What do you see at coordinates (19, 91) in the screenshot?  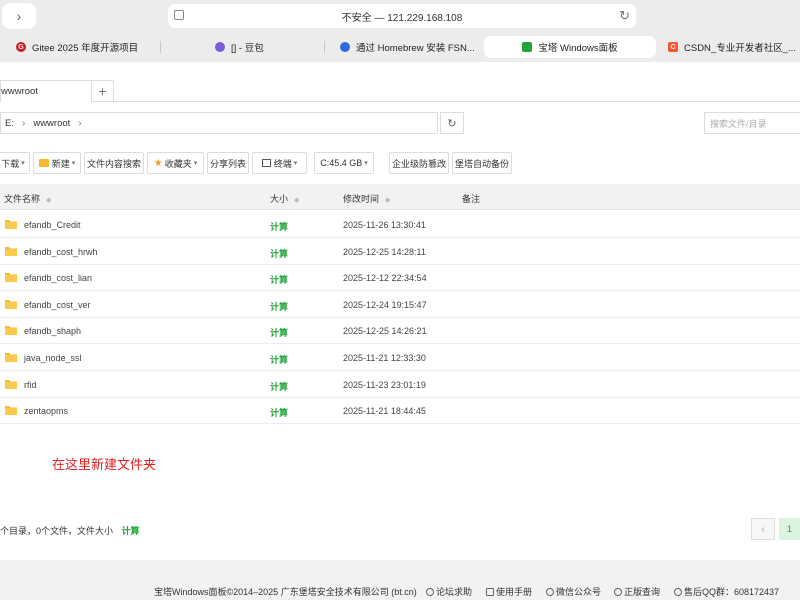 I see `file-tab-label: wwwroot` at bounding box center [19, 91].